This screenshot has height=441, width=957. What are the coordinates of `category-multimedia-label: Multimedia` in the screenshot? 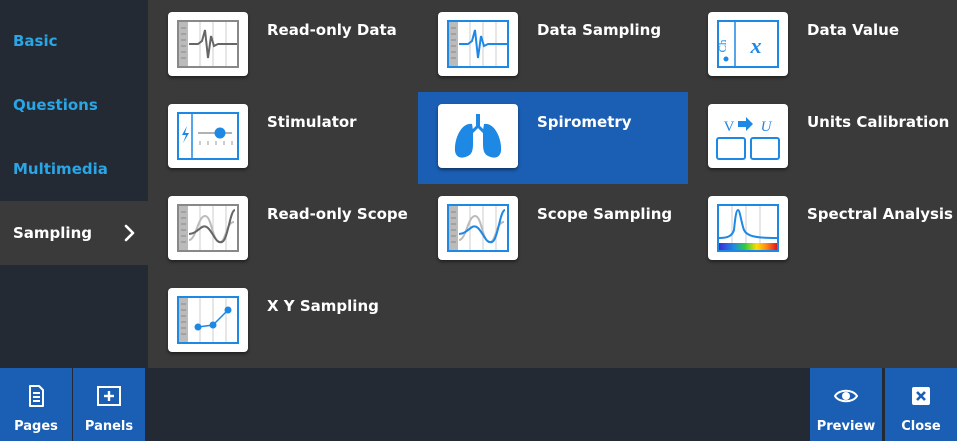 It's located at (60, 169).